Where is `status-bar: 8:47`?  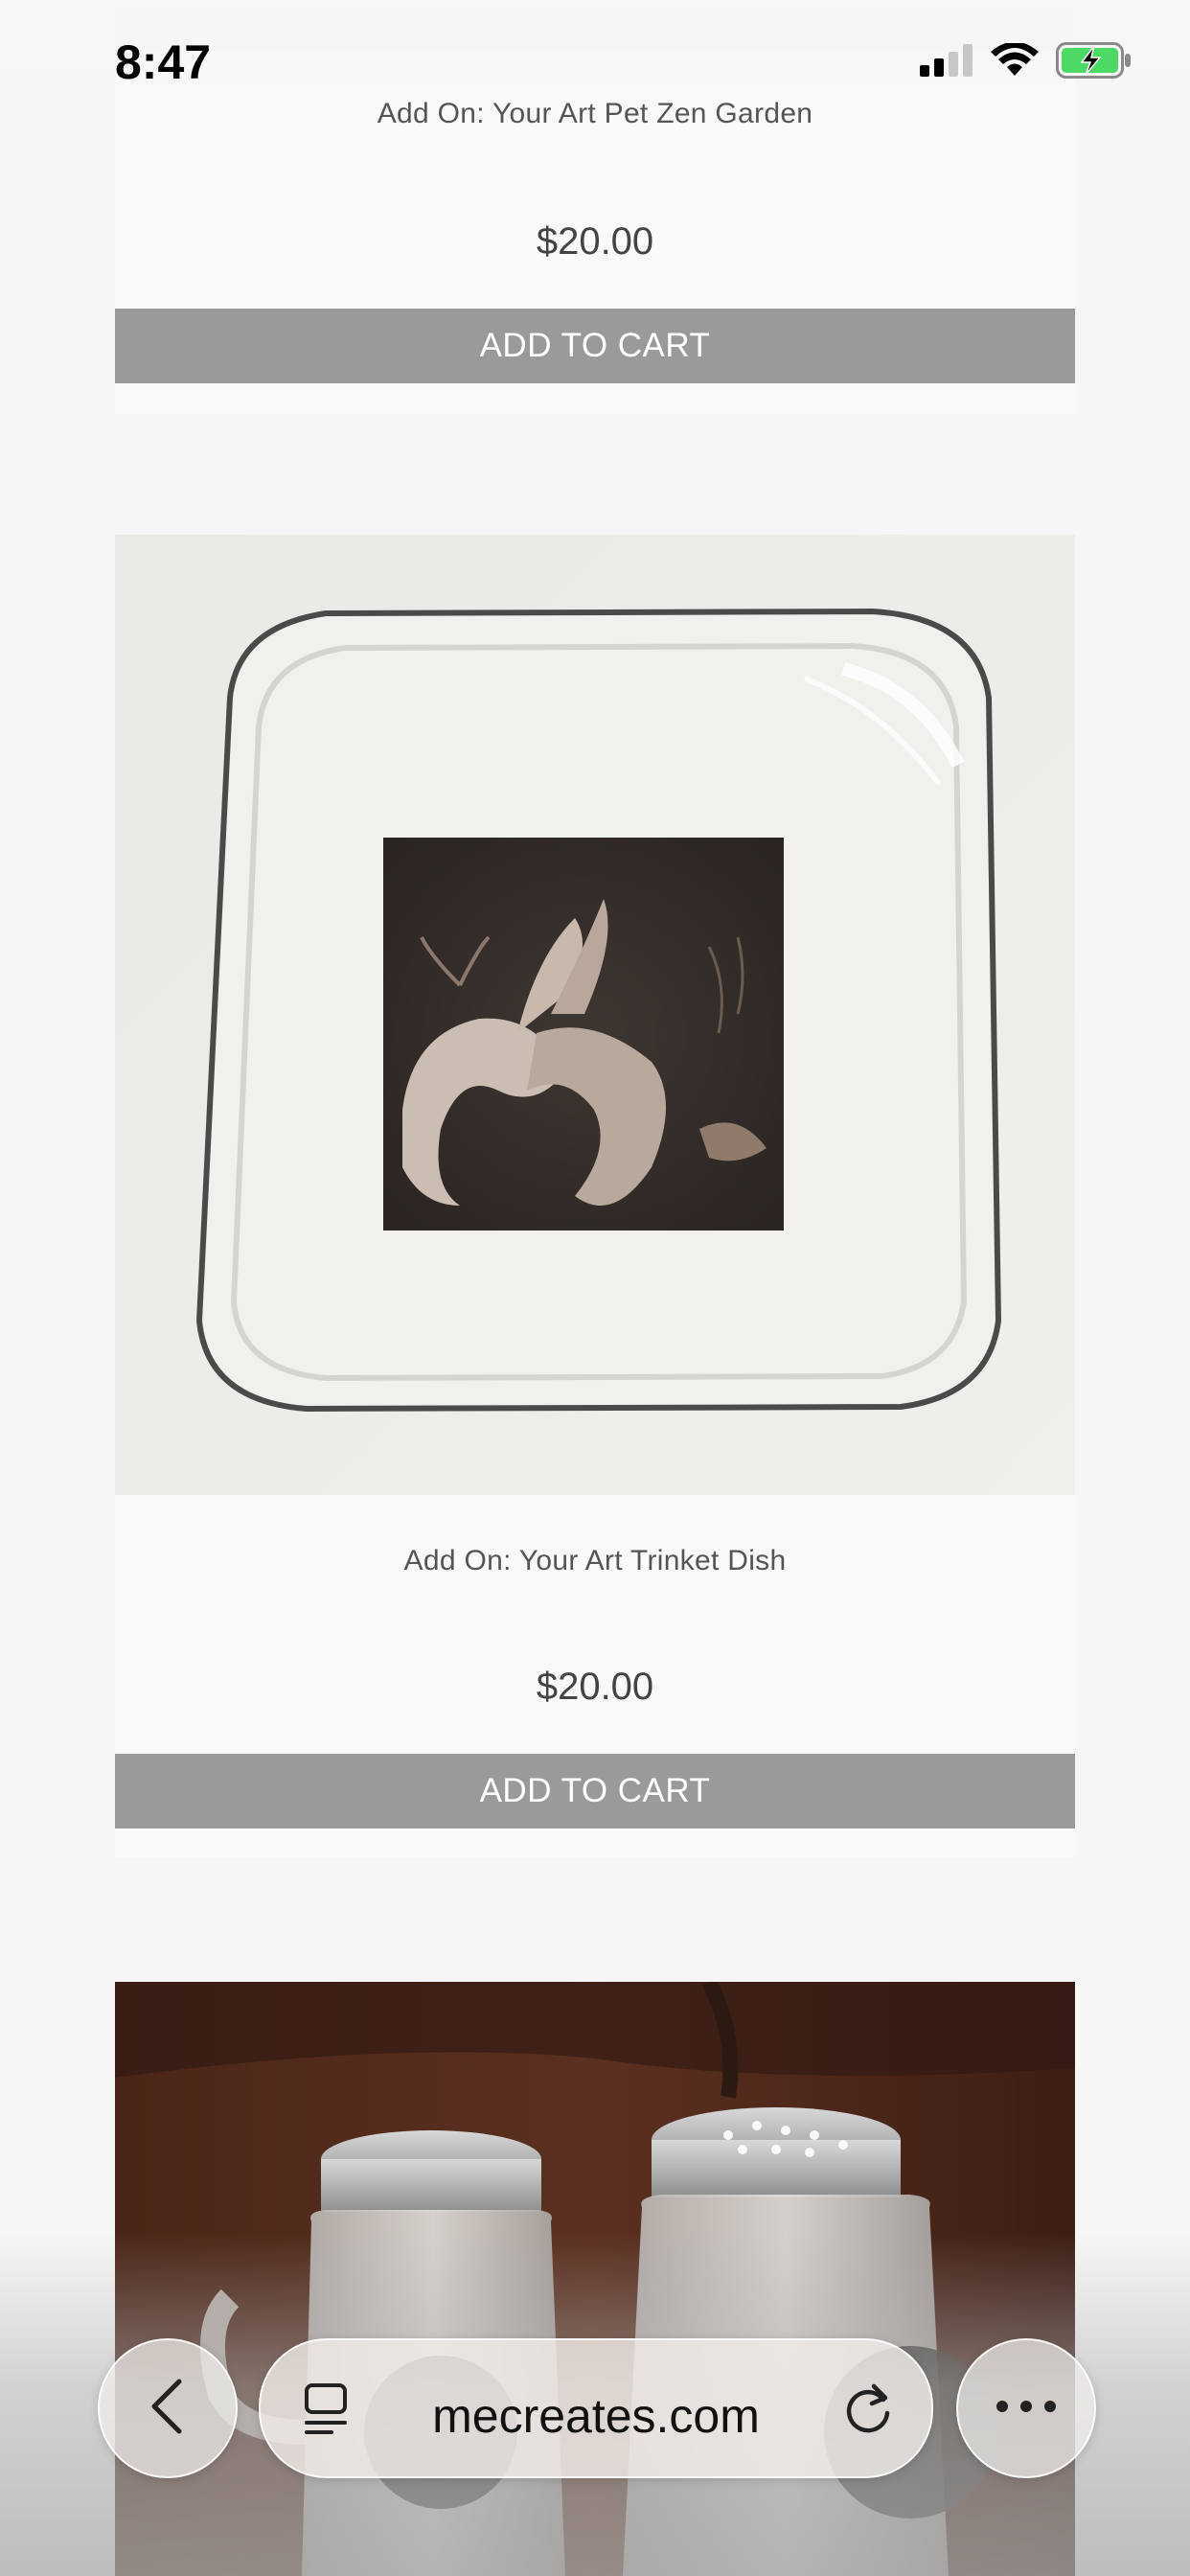 status-bar: 8:47 is located at coordinates (595, 48).